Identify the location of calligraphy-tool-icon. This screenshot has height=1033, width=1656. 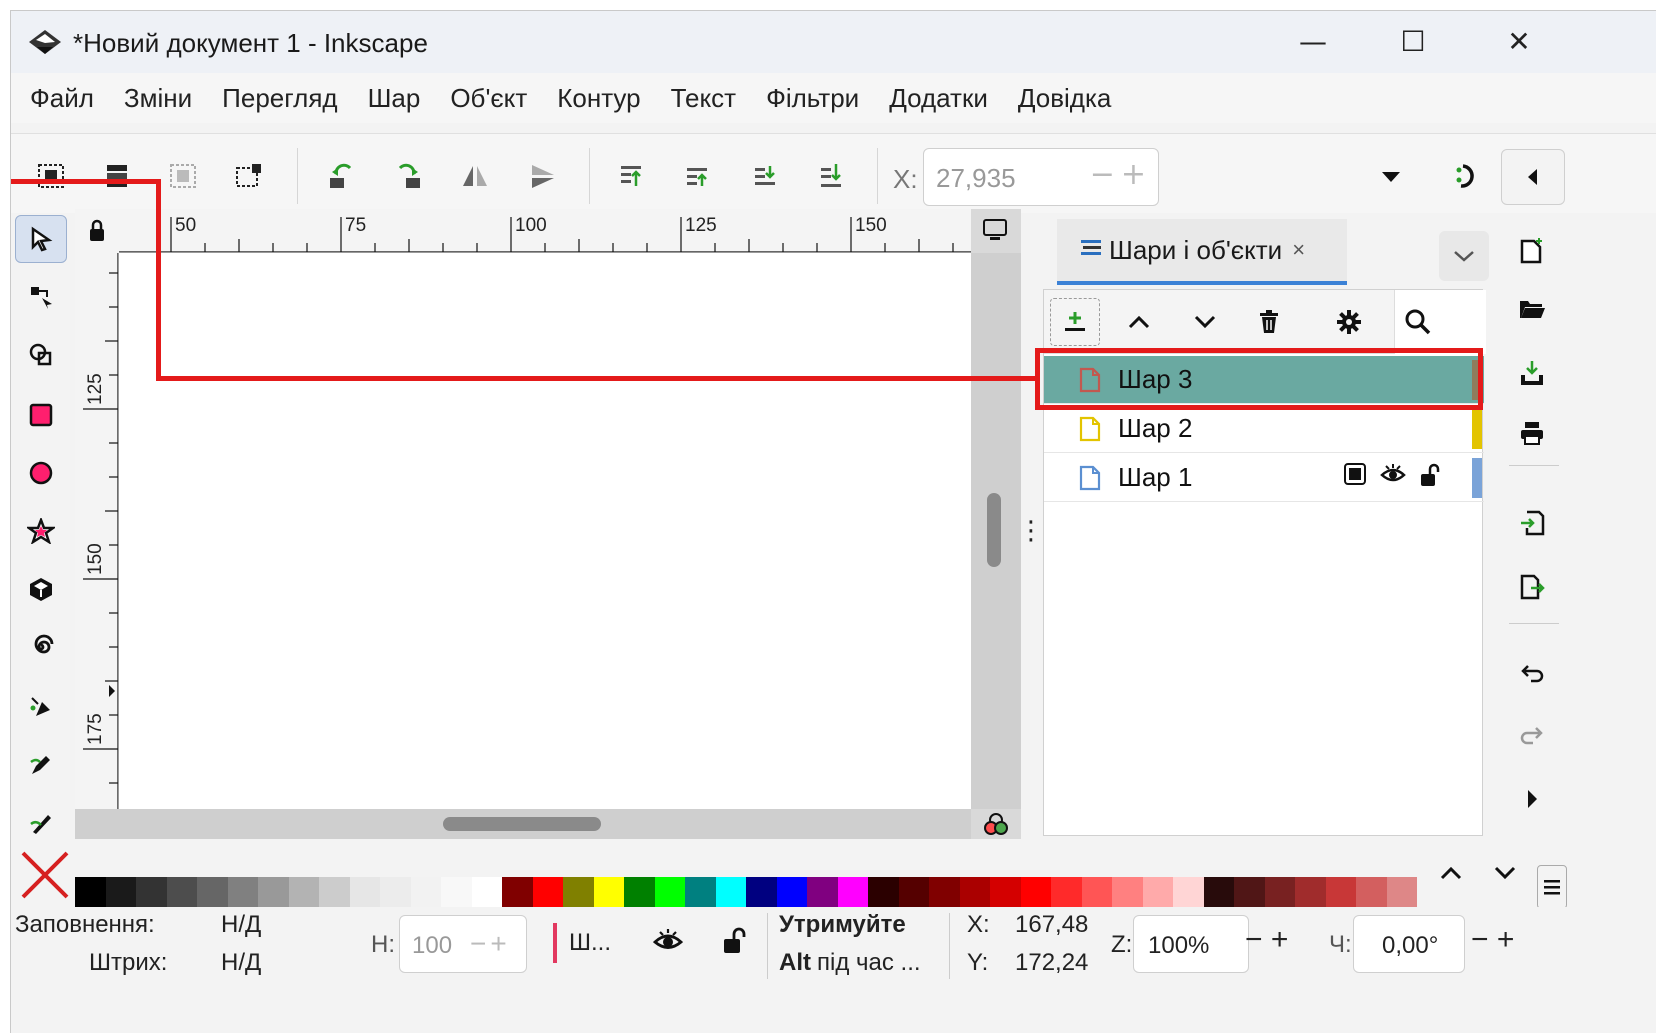
(41, 823).